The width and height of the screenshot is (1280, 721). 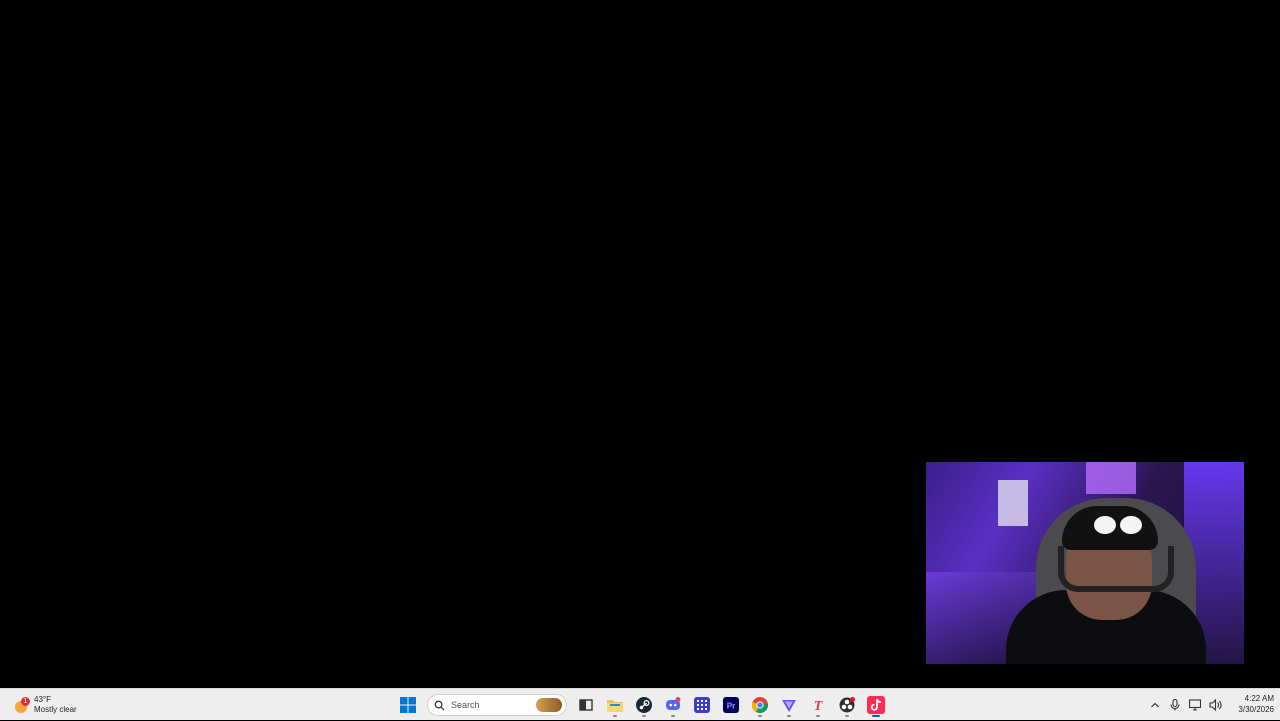 I want to click on vpn-button, so click(x=789, y=705).